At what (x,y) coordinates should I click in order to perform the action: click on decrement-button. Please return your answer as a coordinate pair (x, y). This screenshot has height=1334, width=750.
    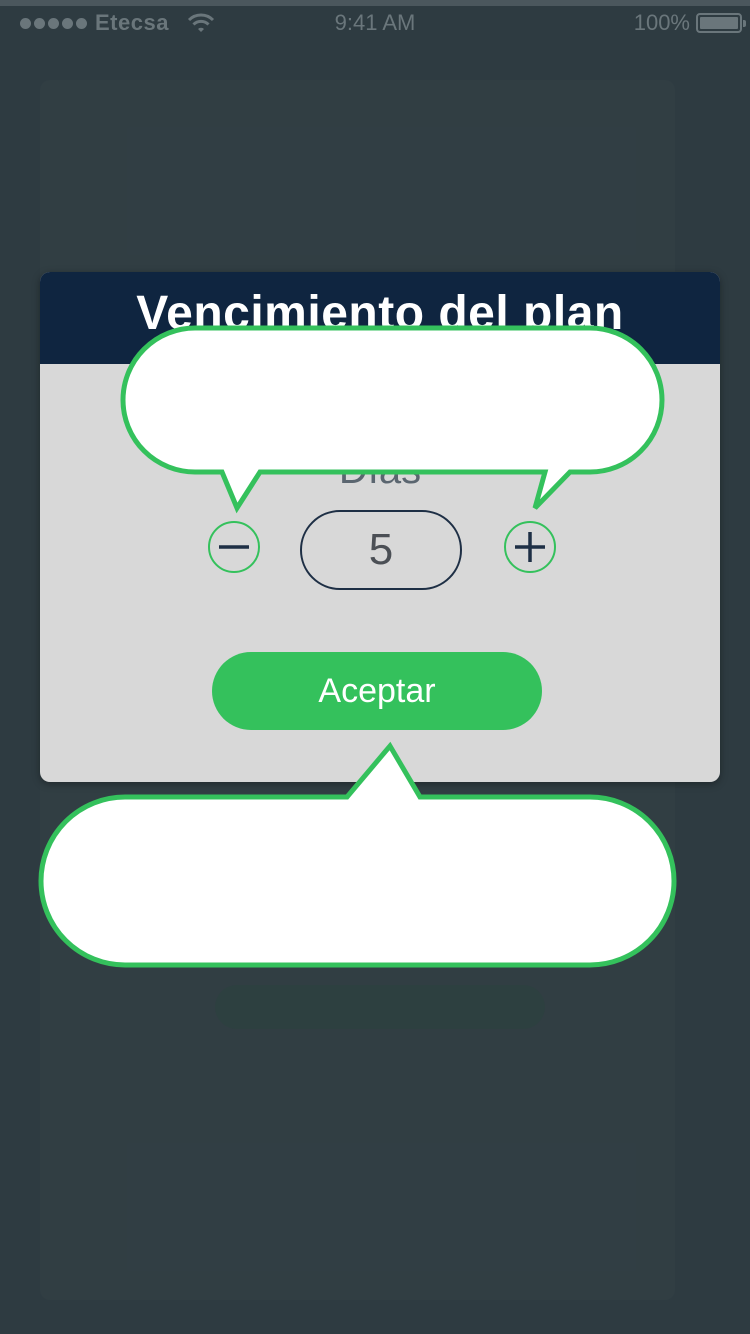
    Looking at the image, I should click on (234, 547).